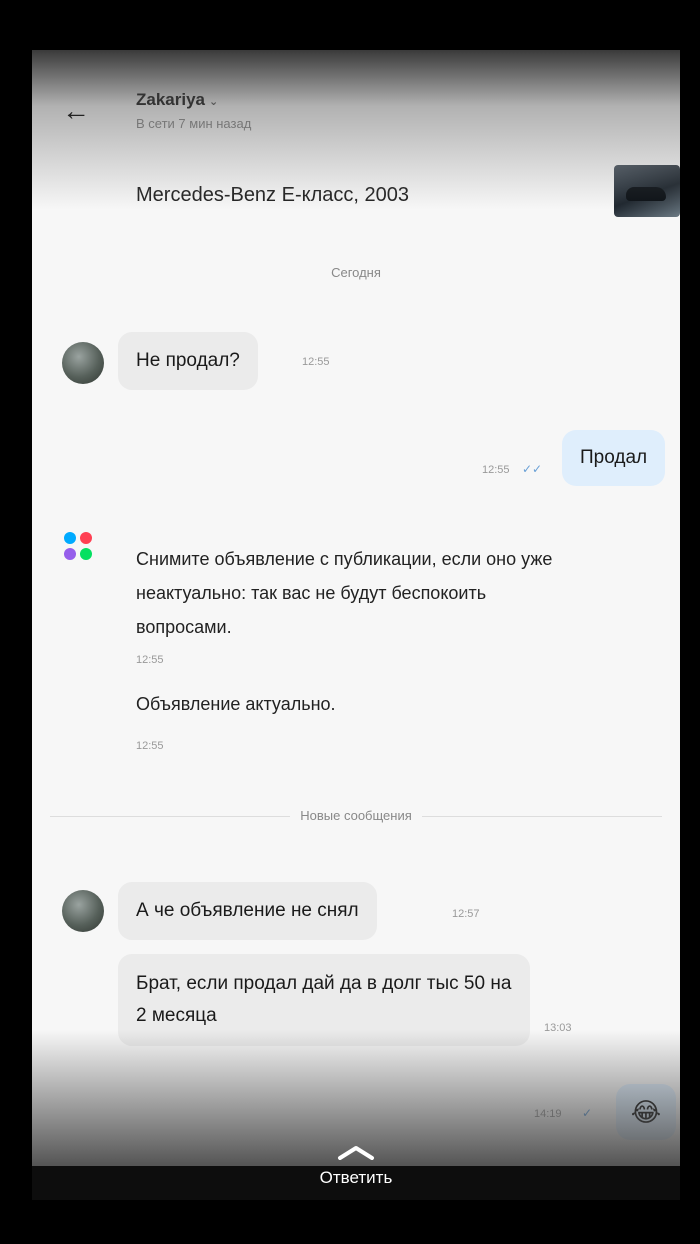  What do you see at coordinates (77, 111) in the screenshot?
I see `back-arrow-icon: ←` at bounding box center [77, 111].